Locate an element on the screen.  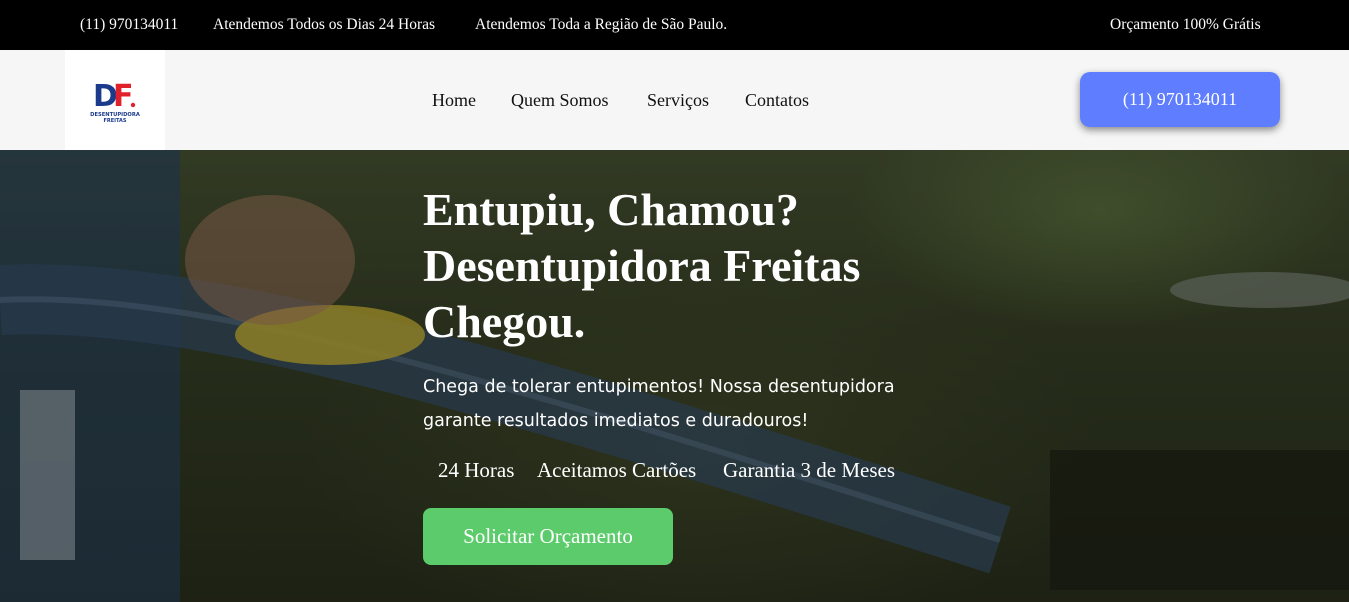
feature-24h: 24 Horas is located at coordinates (476, 470).